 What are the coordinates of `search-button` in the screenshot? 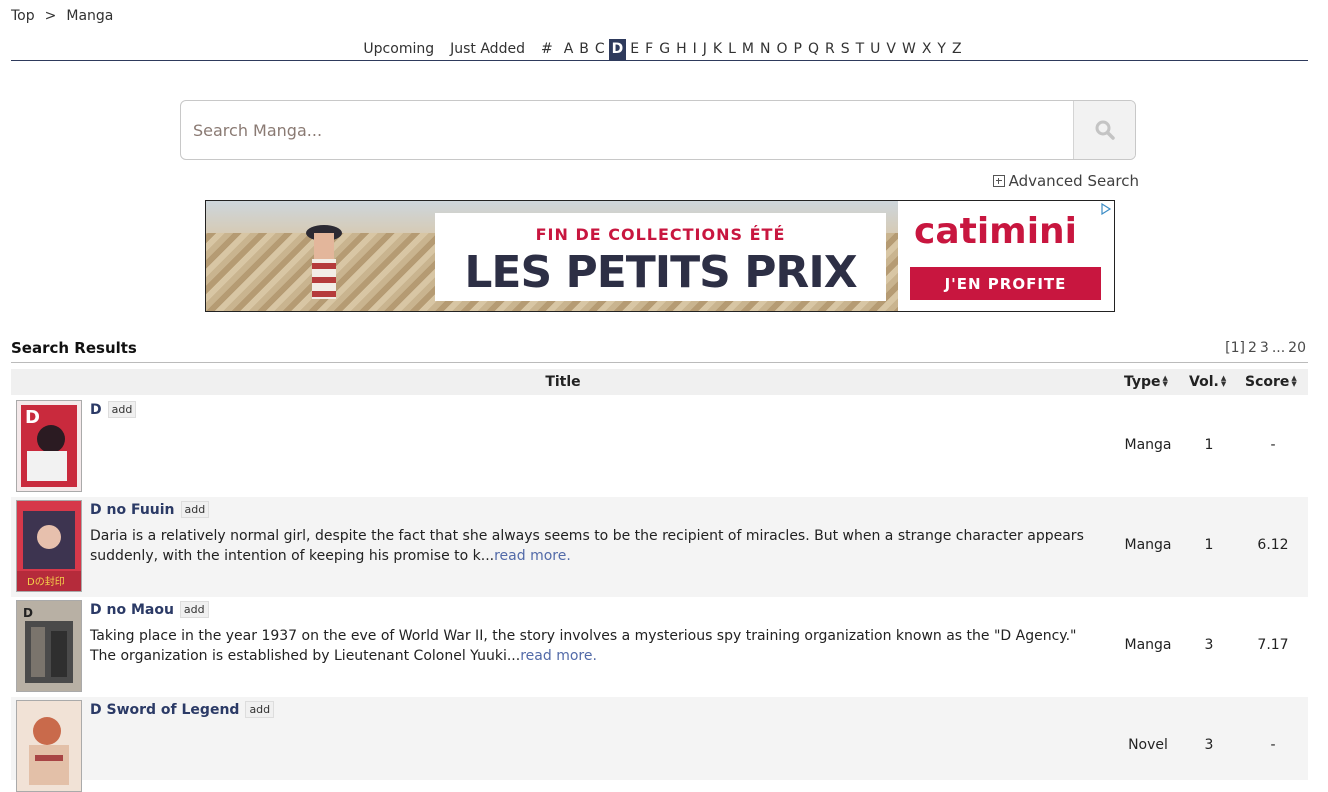 It's located at (1104, 130).